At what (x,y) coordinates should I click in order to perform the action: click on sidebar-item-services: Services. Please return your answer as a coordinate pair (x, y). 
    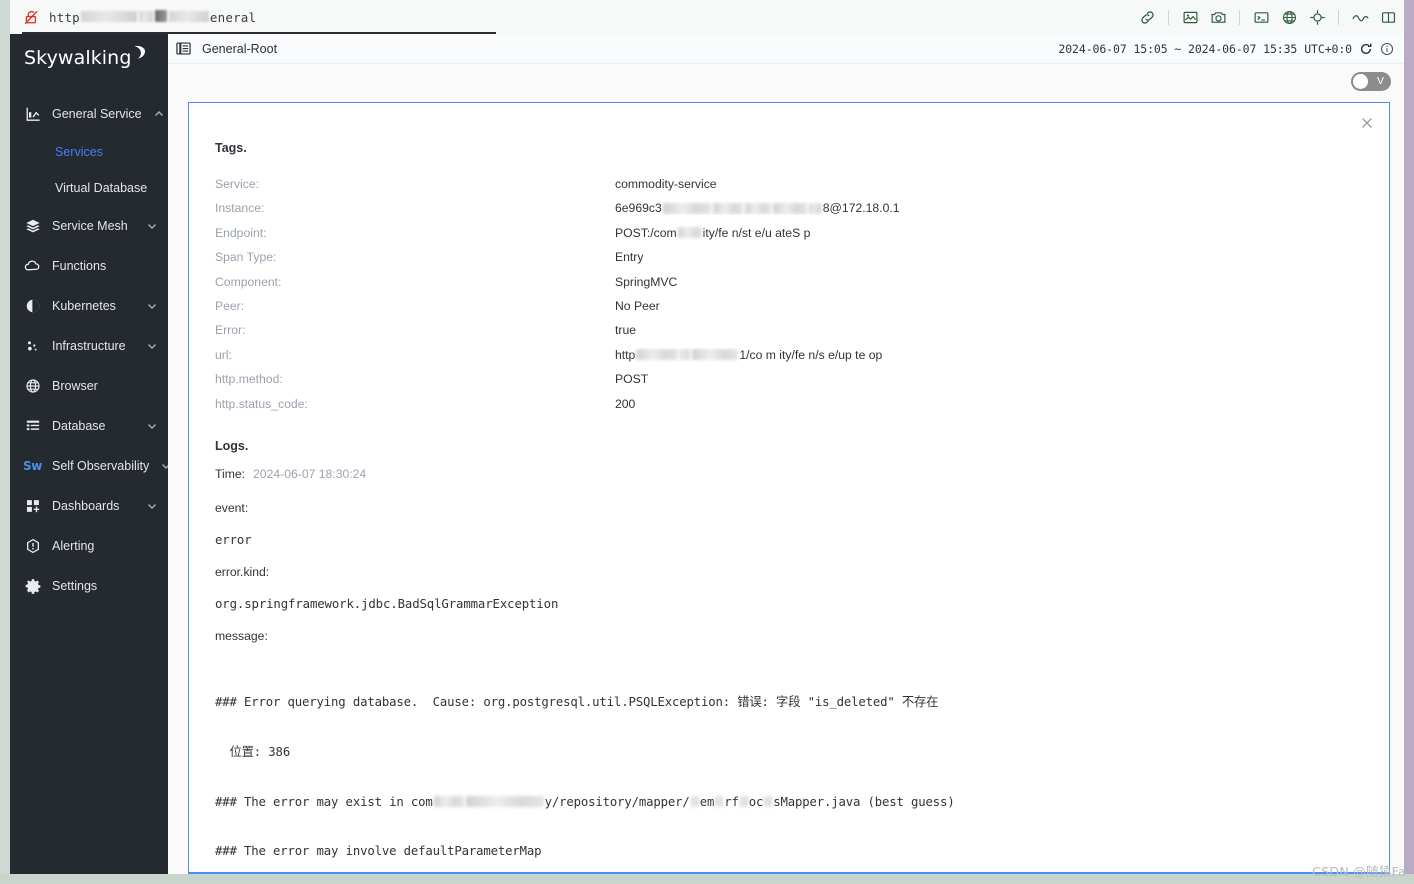
    Looking at the image, I should click on (89, 152).